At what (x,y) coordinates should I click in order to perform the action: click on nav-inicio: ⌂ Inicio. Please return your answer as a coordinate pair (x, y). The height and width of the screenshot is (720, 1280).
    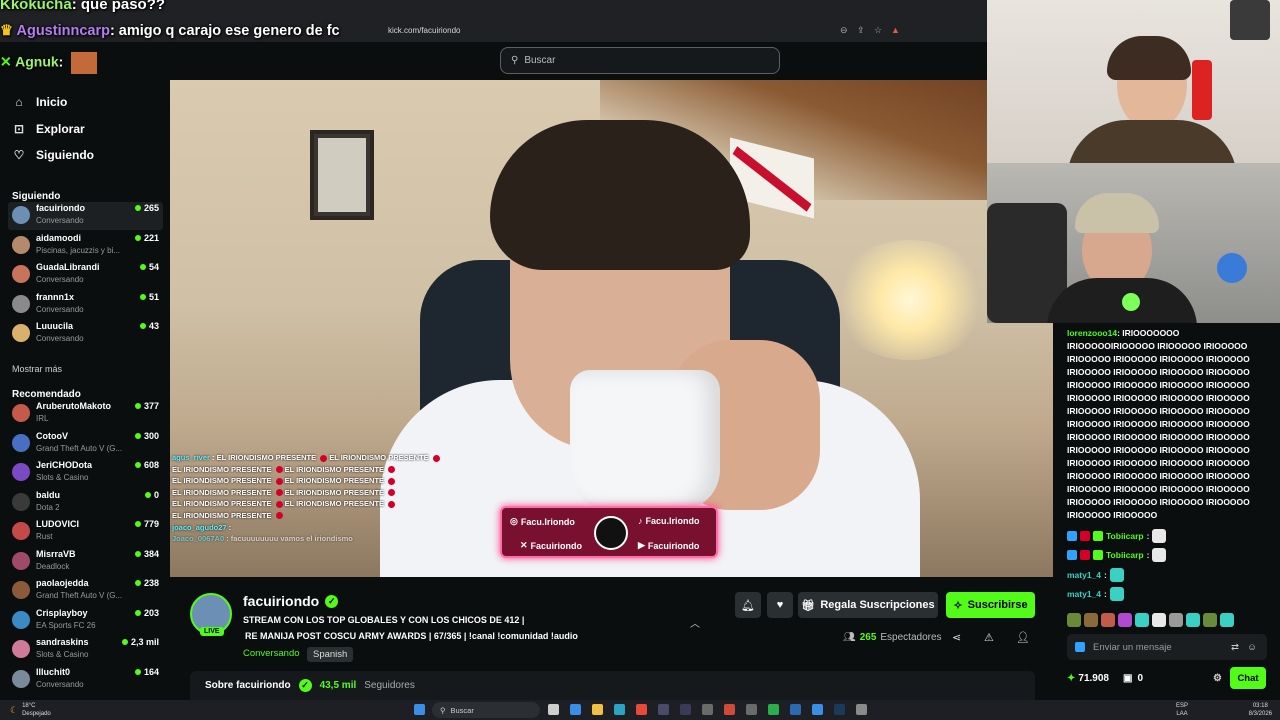
    Looking at the image, I should click on (39, 102).